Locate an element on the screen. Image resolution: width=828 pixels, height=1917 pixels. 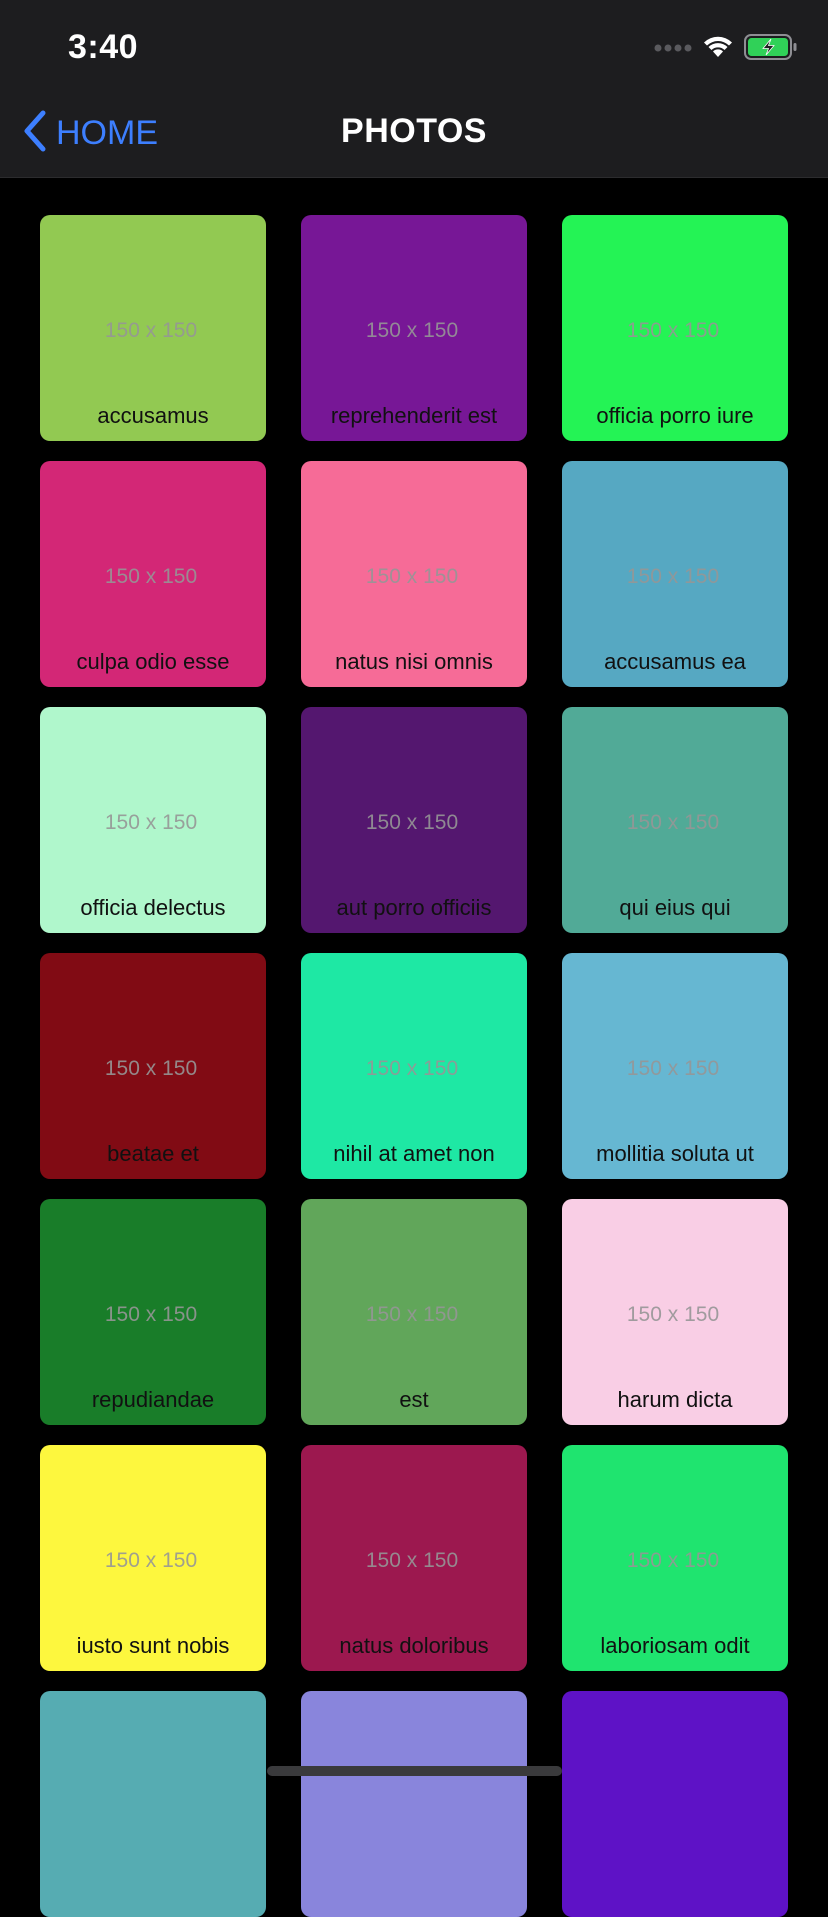
signal-dots-icon is located at coordinates (673, 49).